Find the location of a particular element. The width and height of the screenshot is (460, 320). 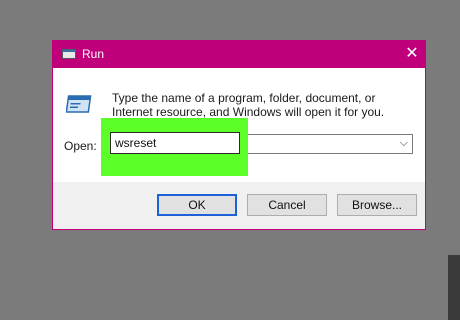

run-app-icon is located at coordinates (69, 54).